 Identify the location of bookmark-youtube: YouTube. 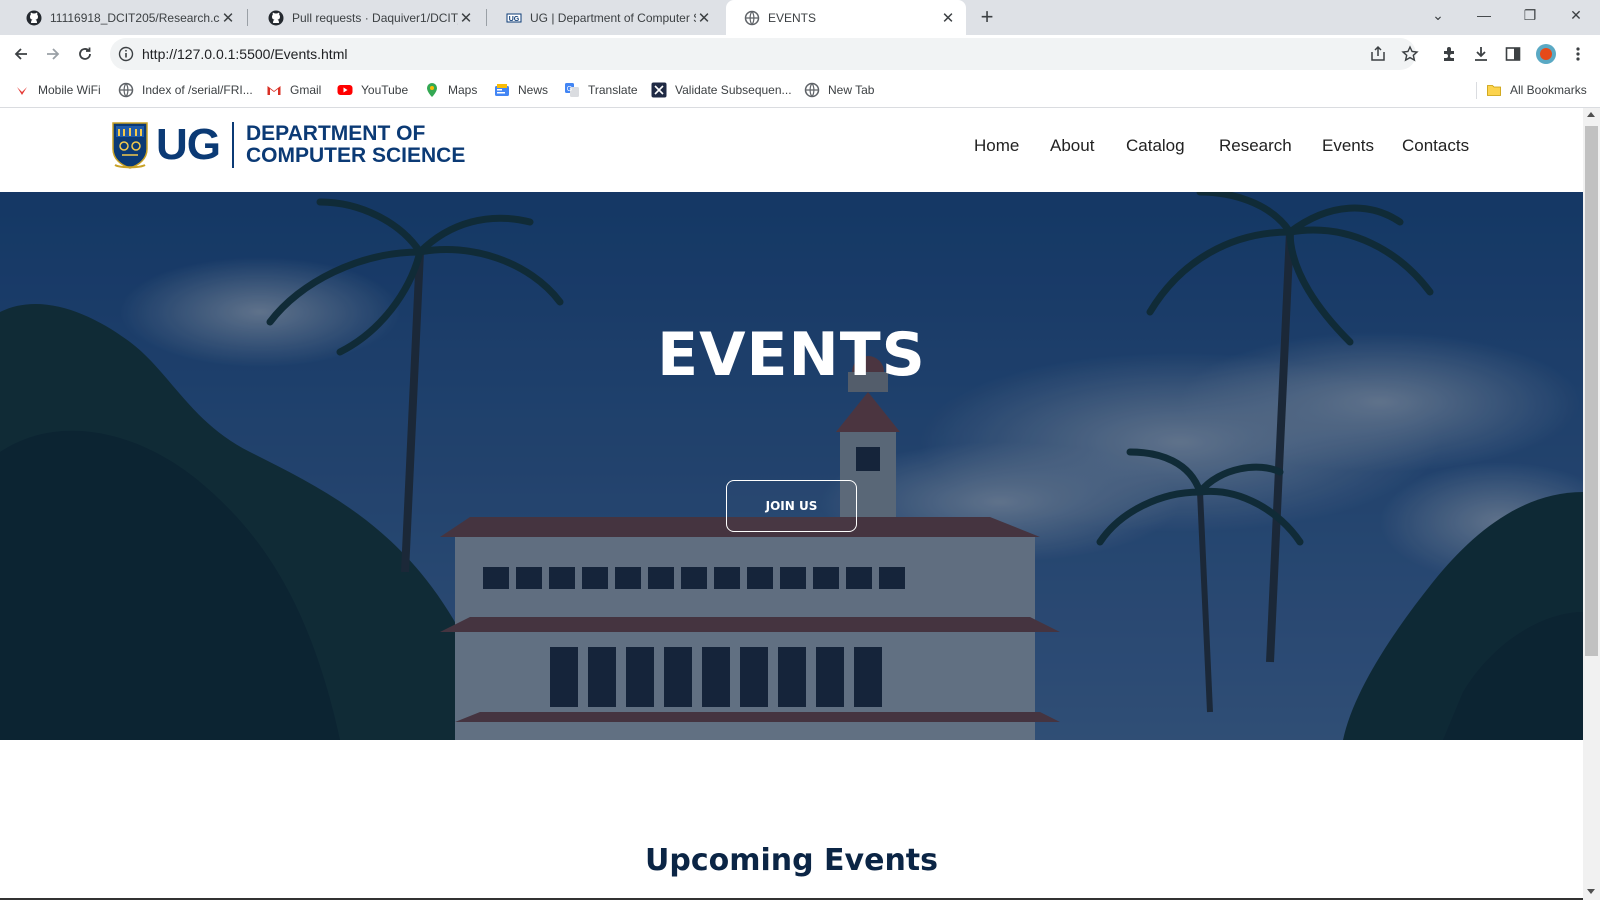
(372, 90).